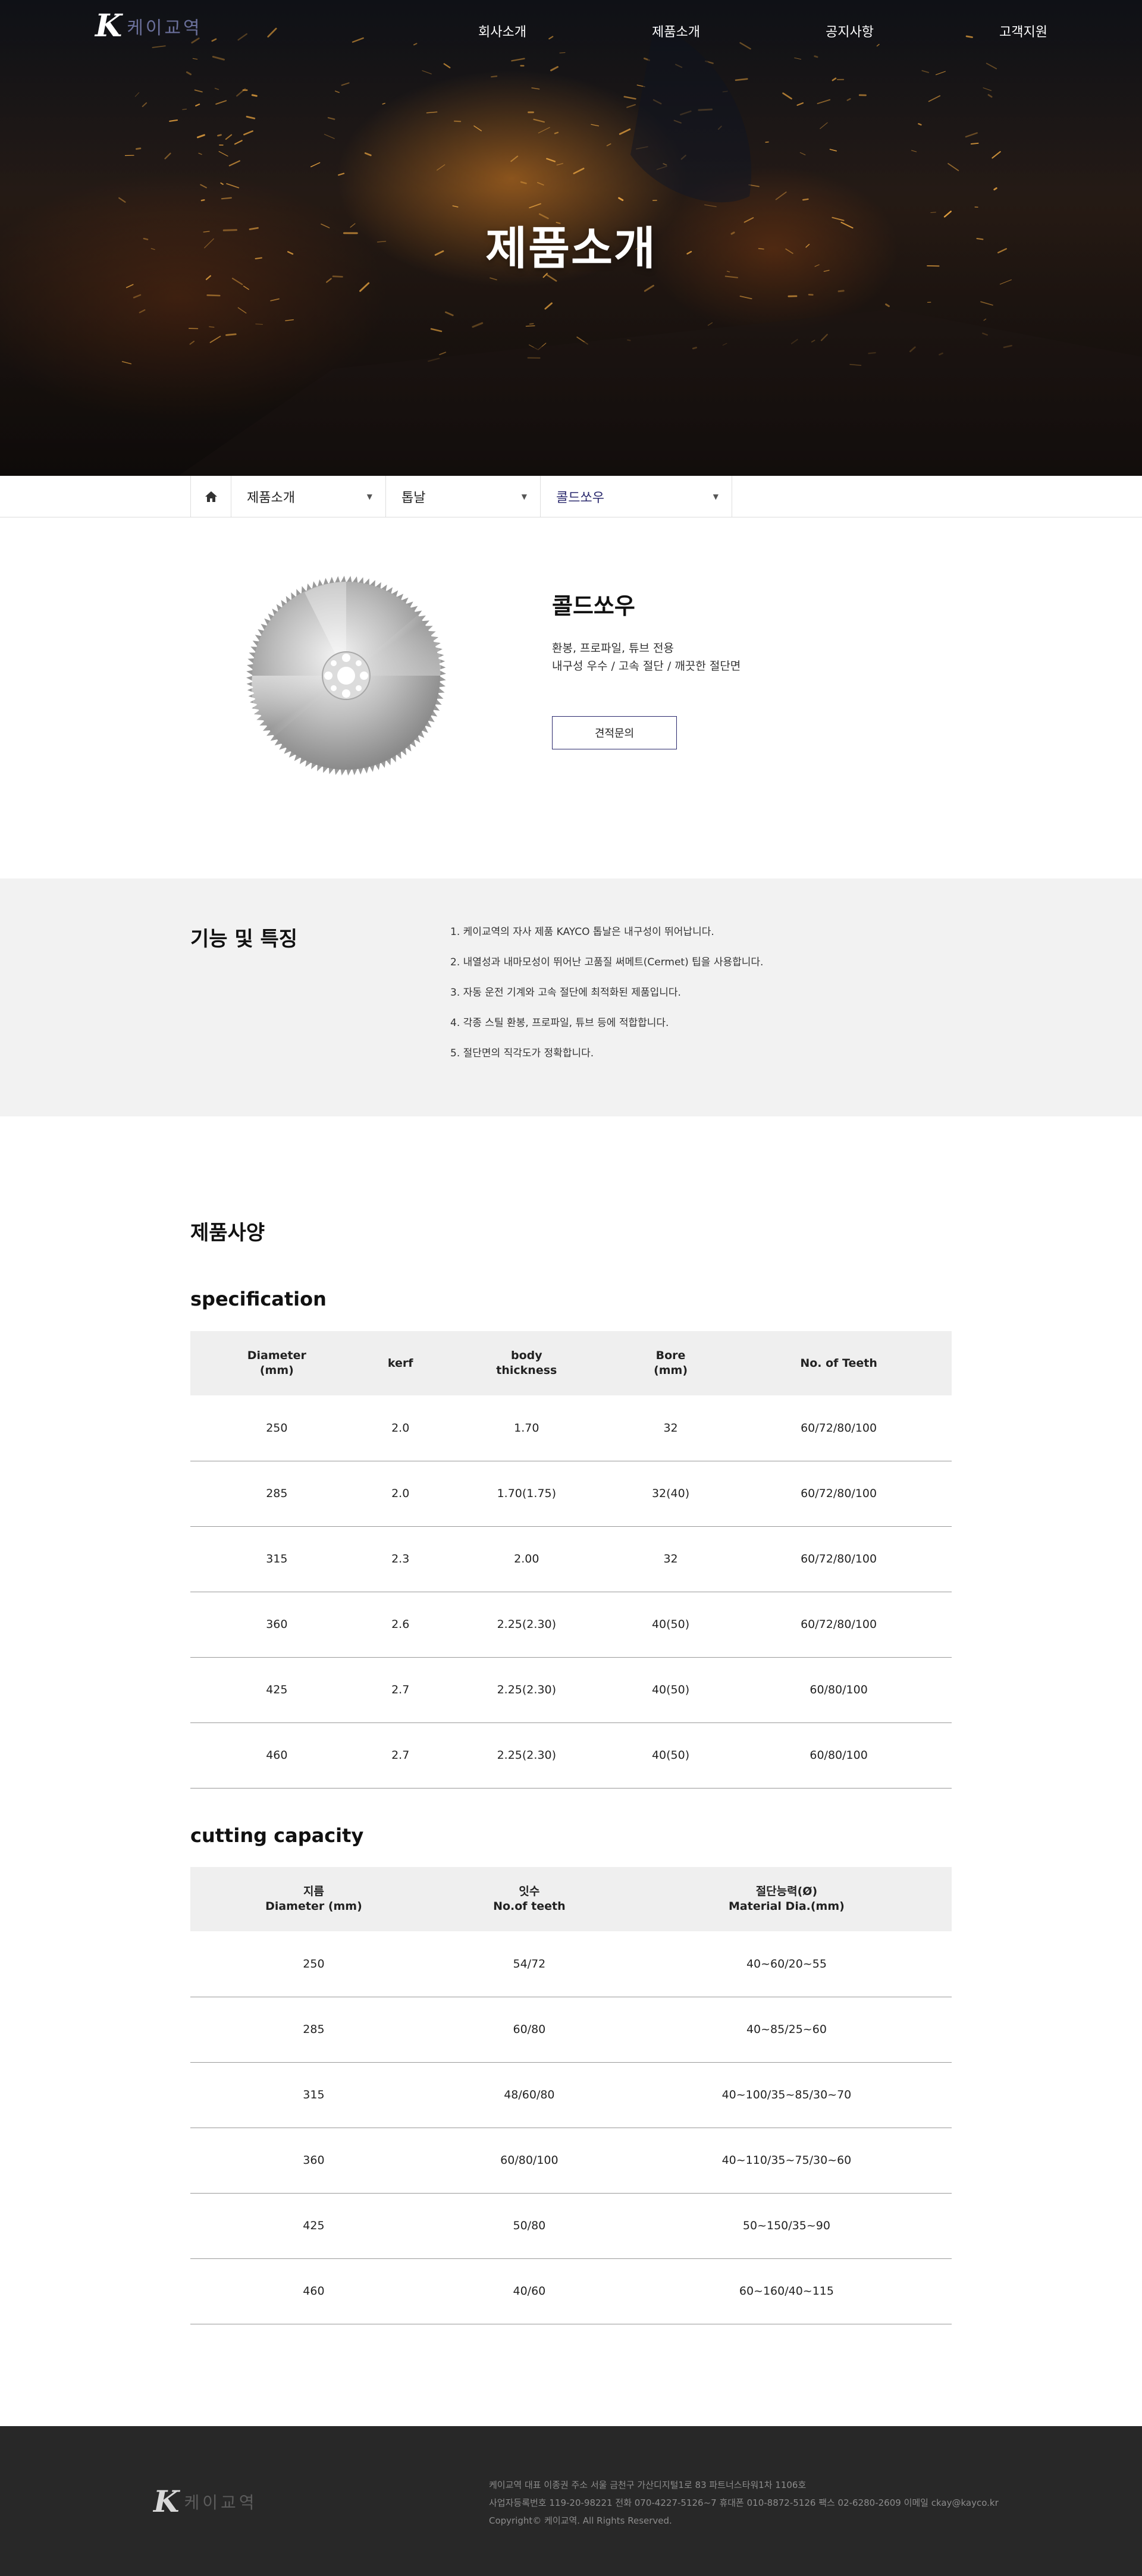 The width and height of the screenshot is (1142, 2576). I want to click on table-cell: 2.00, so click(527, 1559).